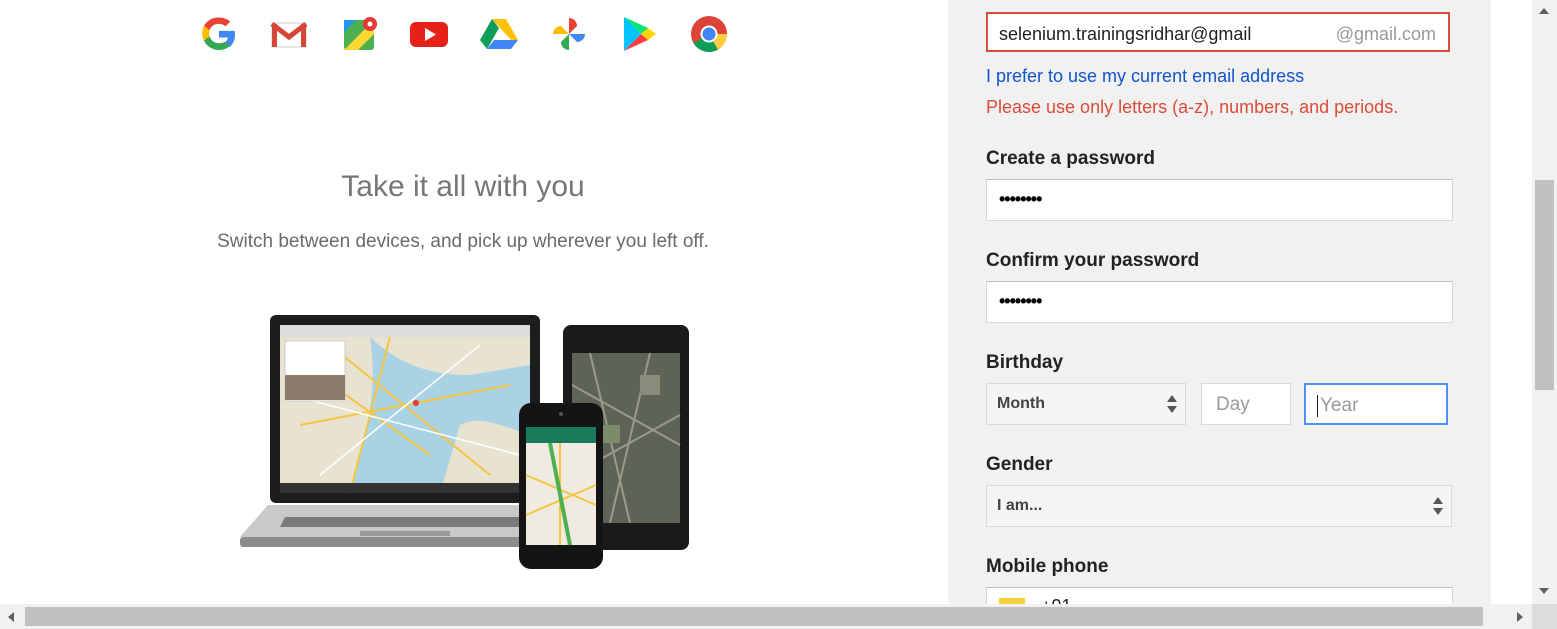 Image resolution: width=1557 pixels, height=629 pixels. What do you see at coordinates (754, 616) in the screenshot?
I see `horizontal-scroll-thumb` at bounding box center [754, 616].